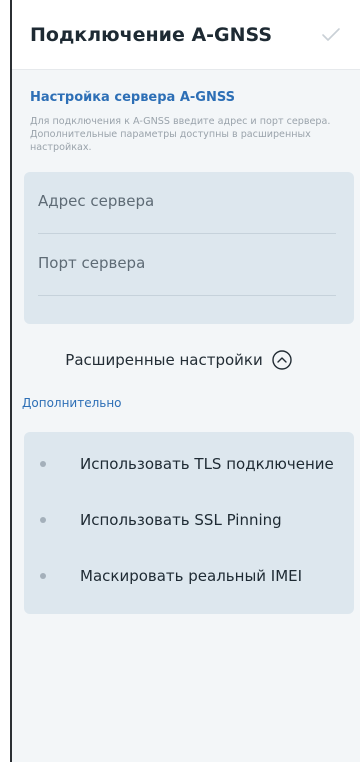  What do you see at coordinates (92, 263) in the screenshot?
I see `server-port-placeholder: Порт сервера` at bounding box center [92, 263].